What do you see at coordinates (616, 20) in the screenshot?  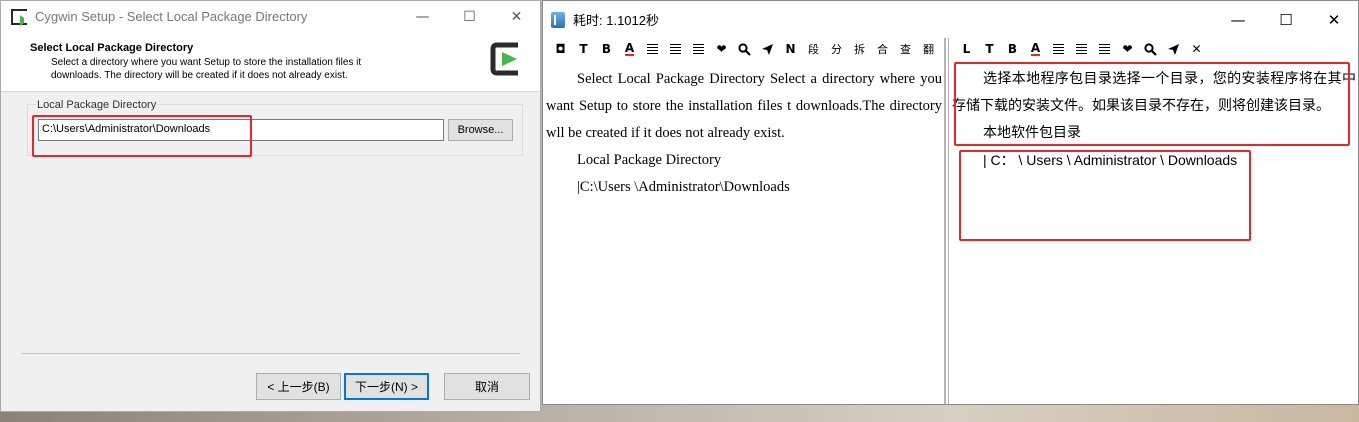 I see `translator-window-title: 耗时: 1.1012秒` at bounding box center [616, 20].